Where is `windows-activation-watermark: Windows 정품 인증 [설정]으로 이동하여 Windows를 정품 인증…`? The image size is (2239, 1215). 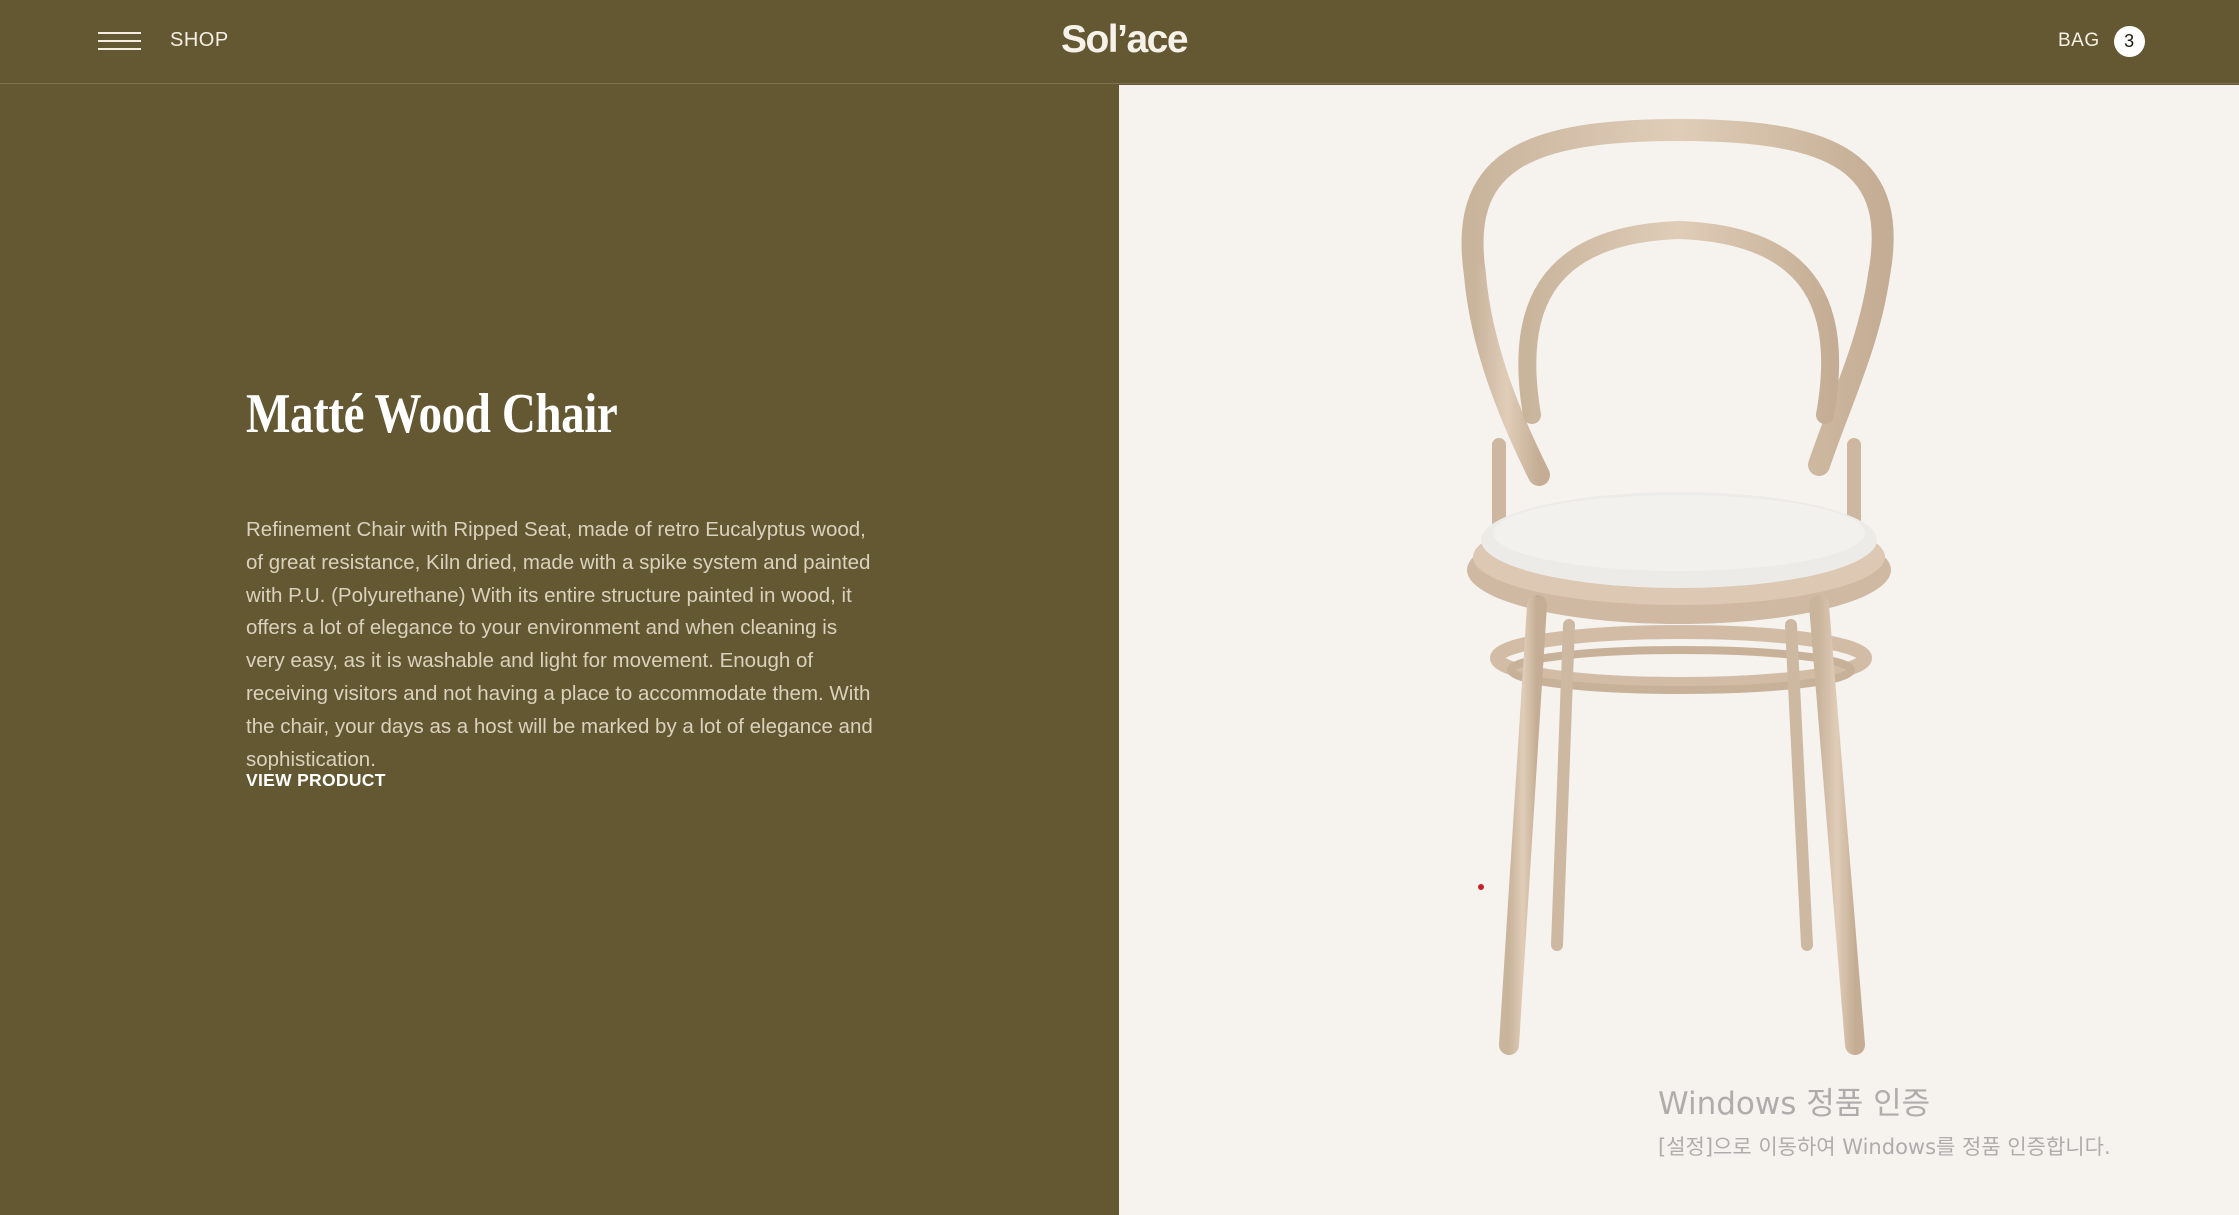 windows-activation-watermark: Windows 정품 인증 [설정]으로 이동하여 Windows를 정품 인증… is located at coordinates (1884, 1119).